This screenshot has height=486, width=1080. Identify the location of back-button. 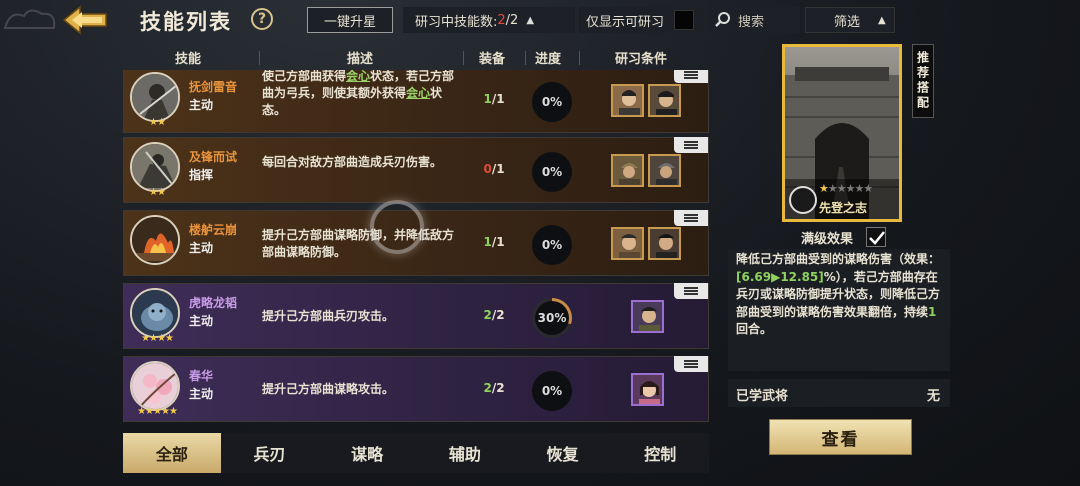
(85, 20).